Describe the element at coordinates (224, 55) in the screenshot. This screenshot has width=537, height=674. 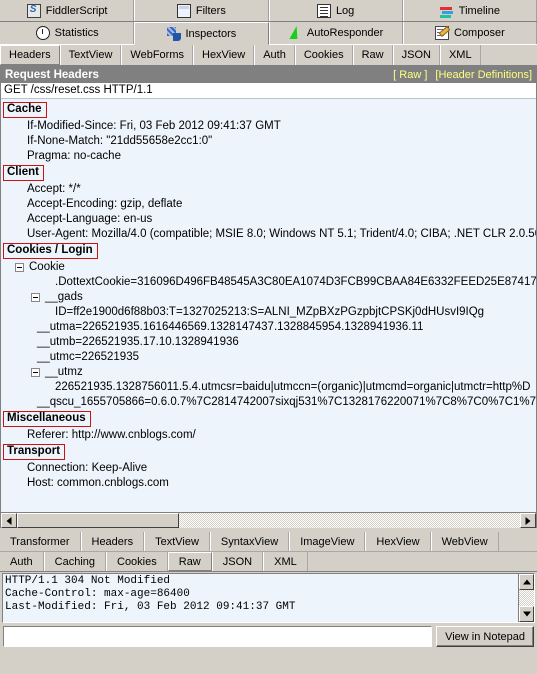
I see `request-tab-hexview: HexView` at that location.